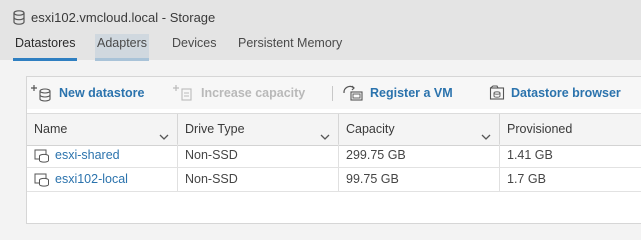  What do you see at coordinates (570, 129) in the screenshot?
I see `column-header-provisioned: Provisioned` at bounding box center [570, 129].